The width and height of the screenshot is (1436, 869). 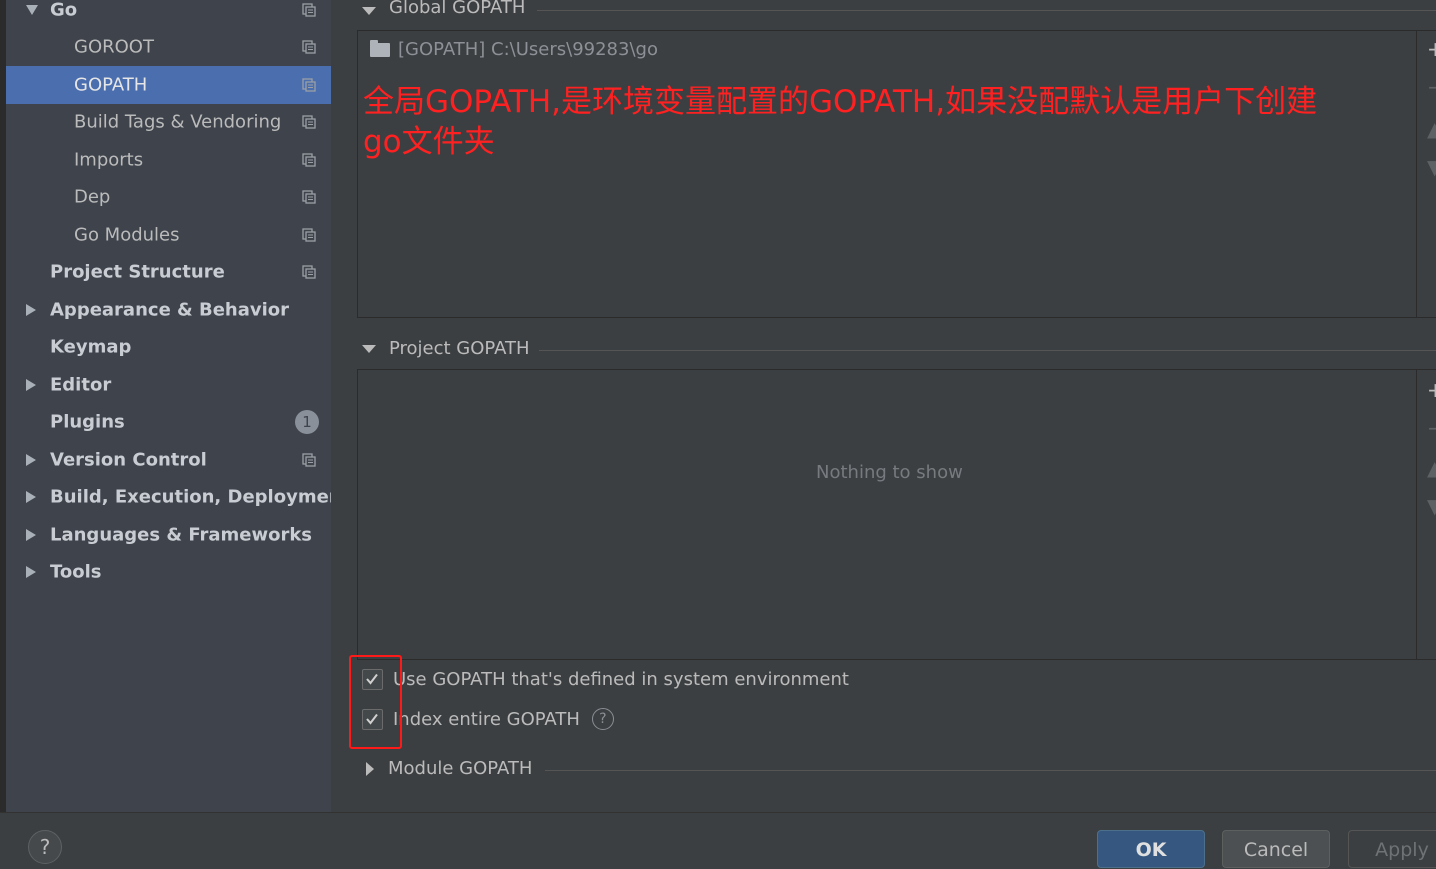 What do you see at coordinates (896, 12) in the screenshot?
I see `global-gopath-header: Global GOPATH` at bounding box center [896, 12].